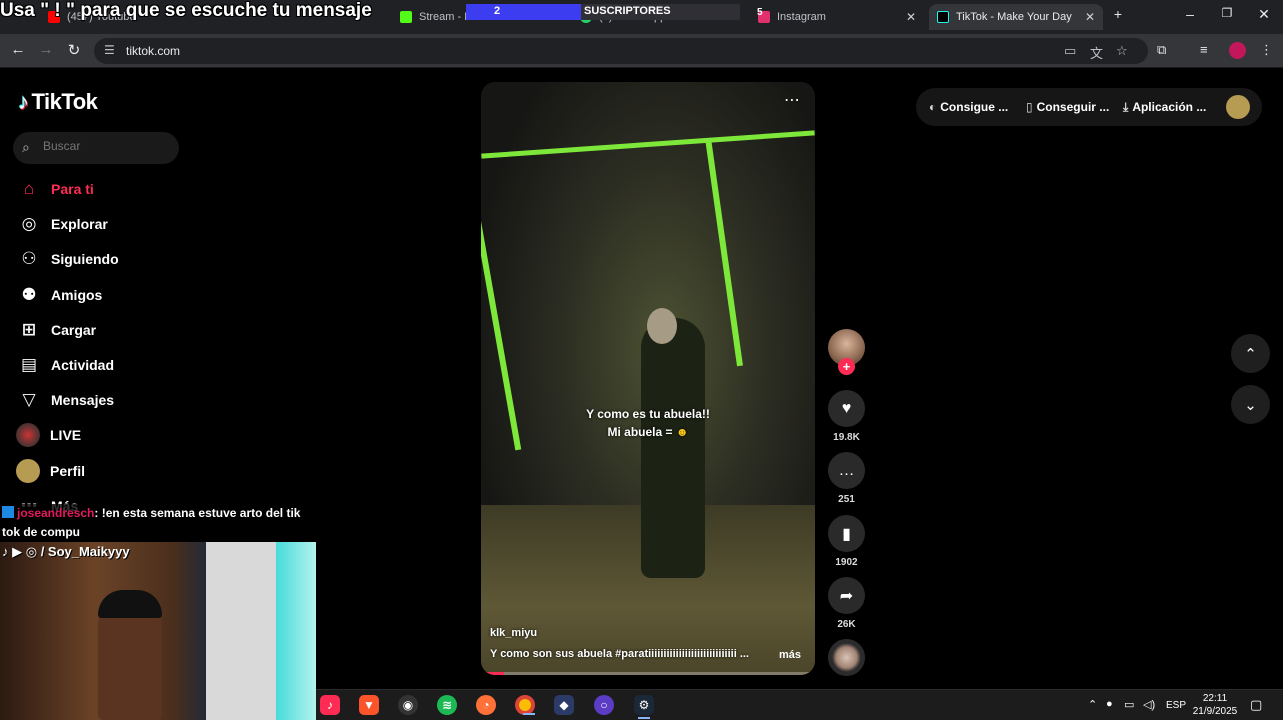 This screenshot has height=720, width=1283. Describe the element at coordinates (1250, 353) in the screenshot. I see `previous-video-button: ⌃` at that location.